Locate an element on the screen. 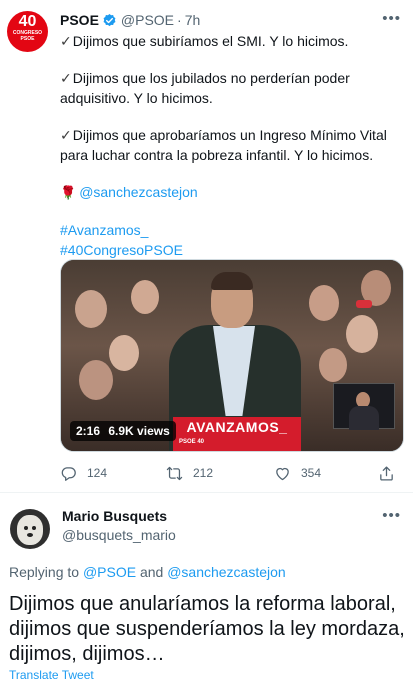  tweet-header: PSOE @PSOE · 7h is located at coordinates (130, 20).